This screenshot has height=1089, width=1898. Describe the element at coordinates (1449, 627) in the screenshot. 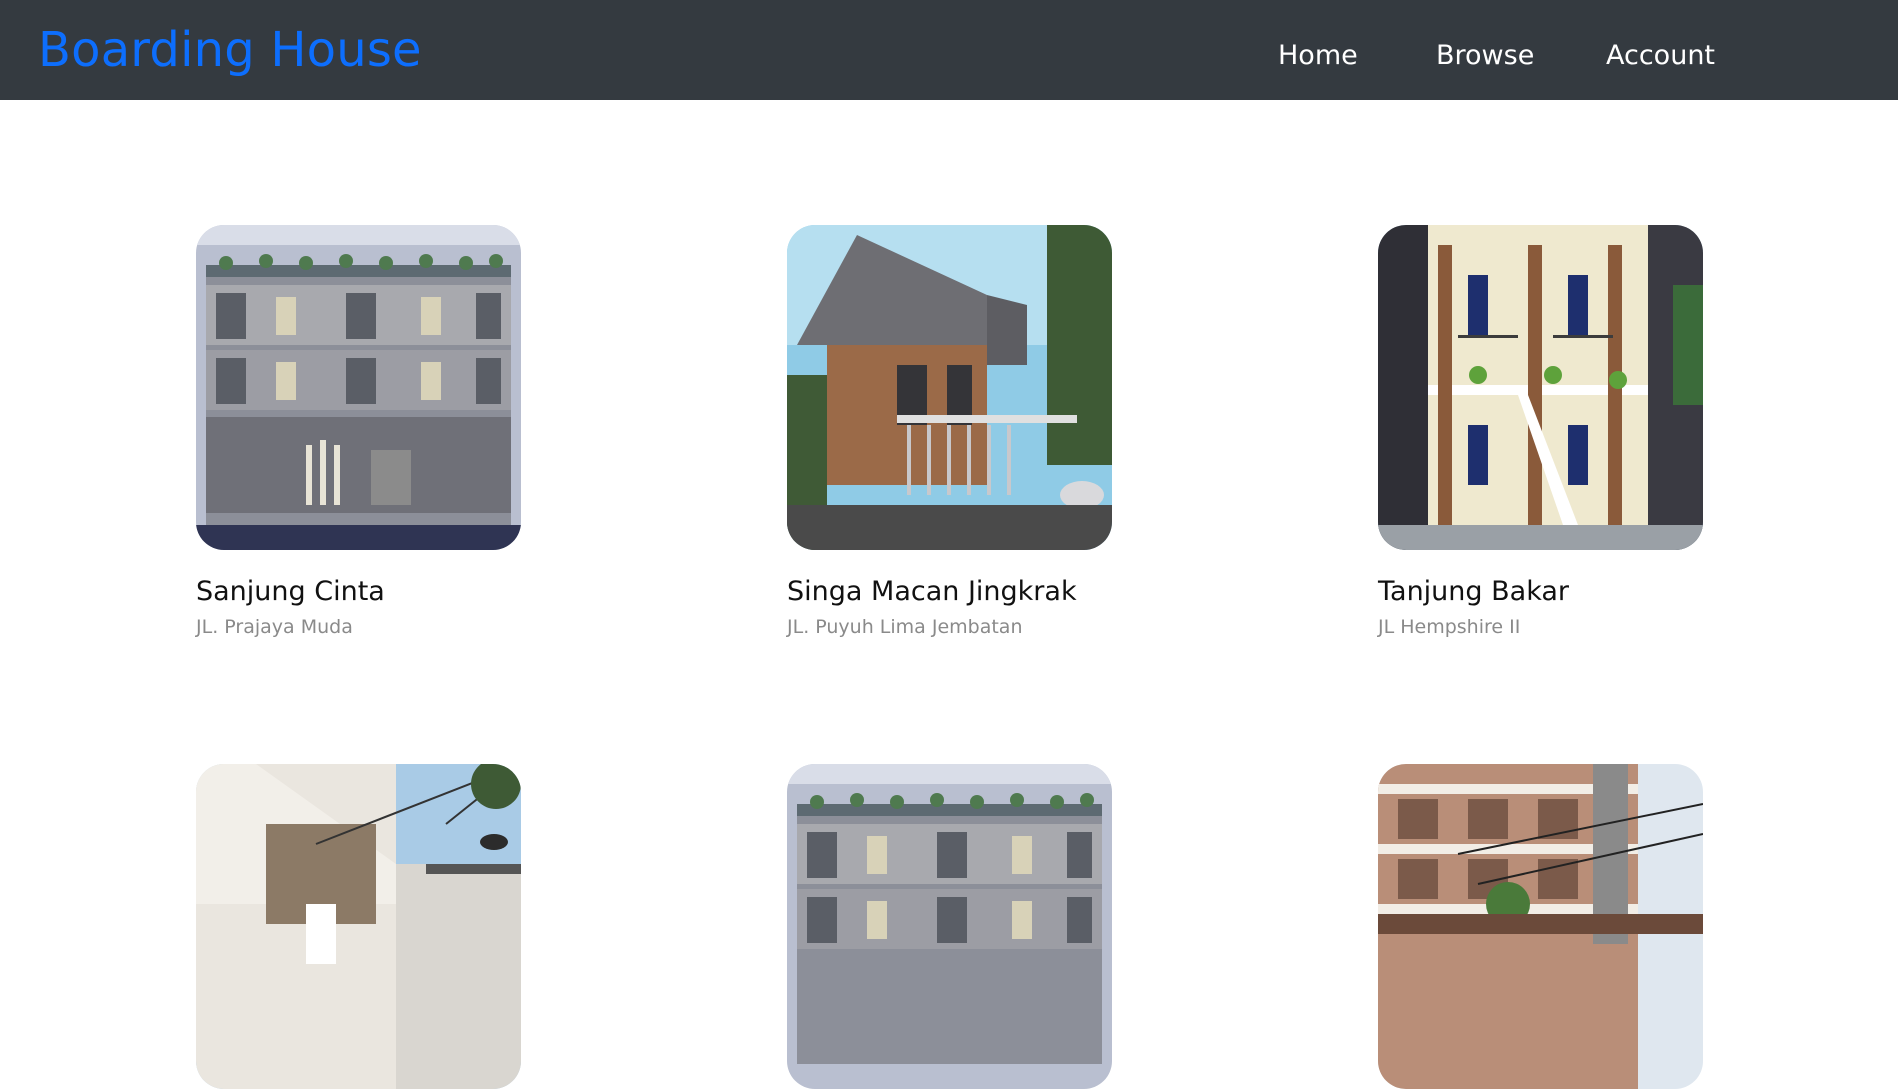

I see `listing-address: JL Hempshire II` at that location.